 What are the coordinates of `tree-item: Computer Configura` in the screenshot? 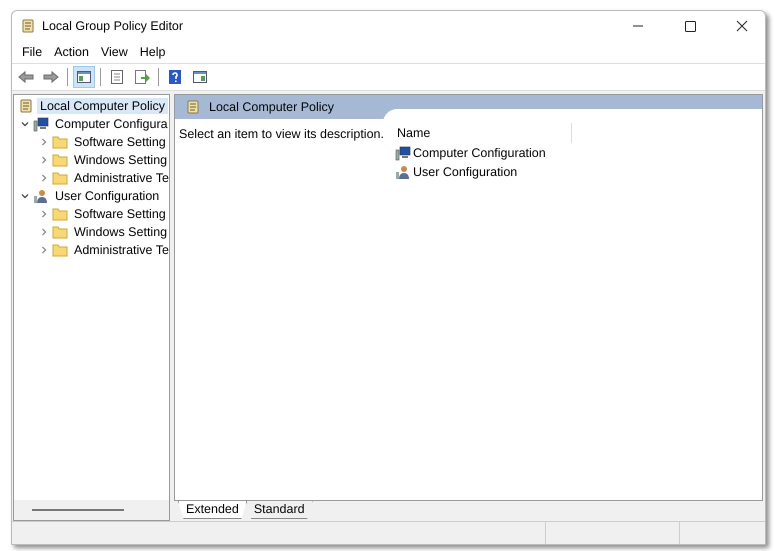 It's located at (110, 124).